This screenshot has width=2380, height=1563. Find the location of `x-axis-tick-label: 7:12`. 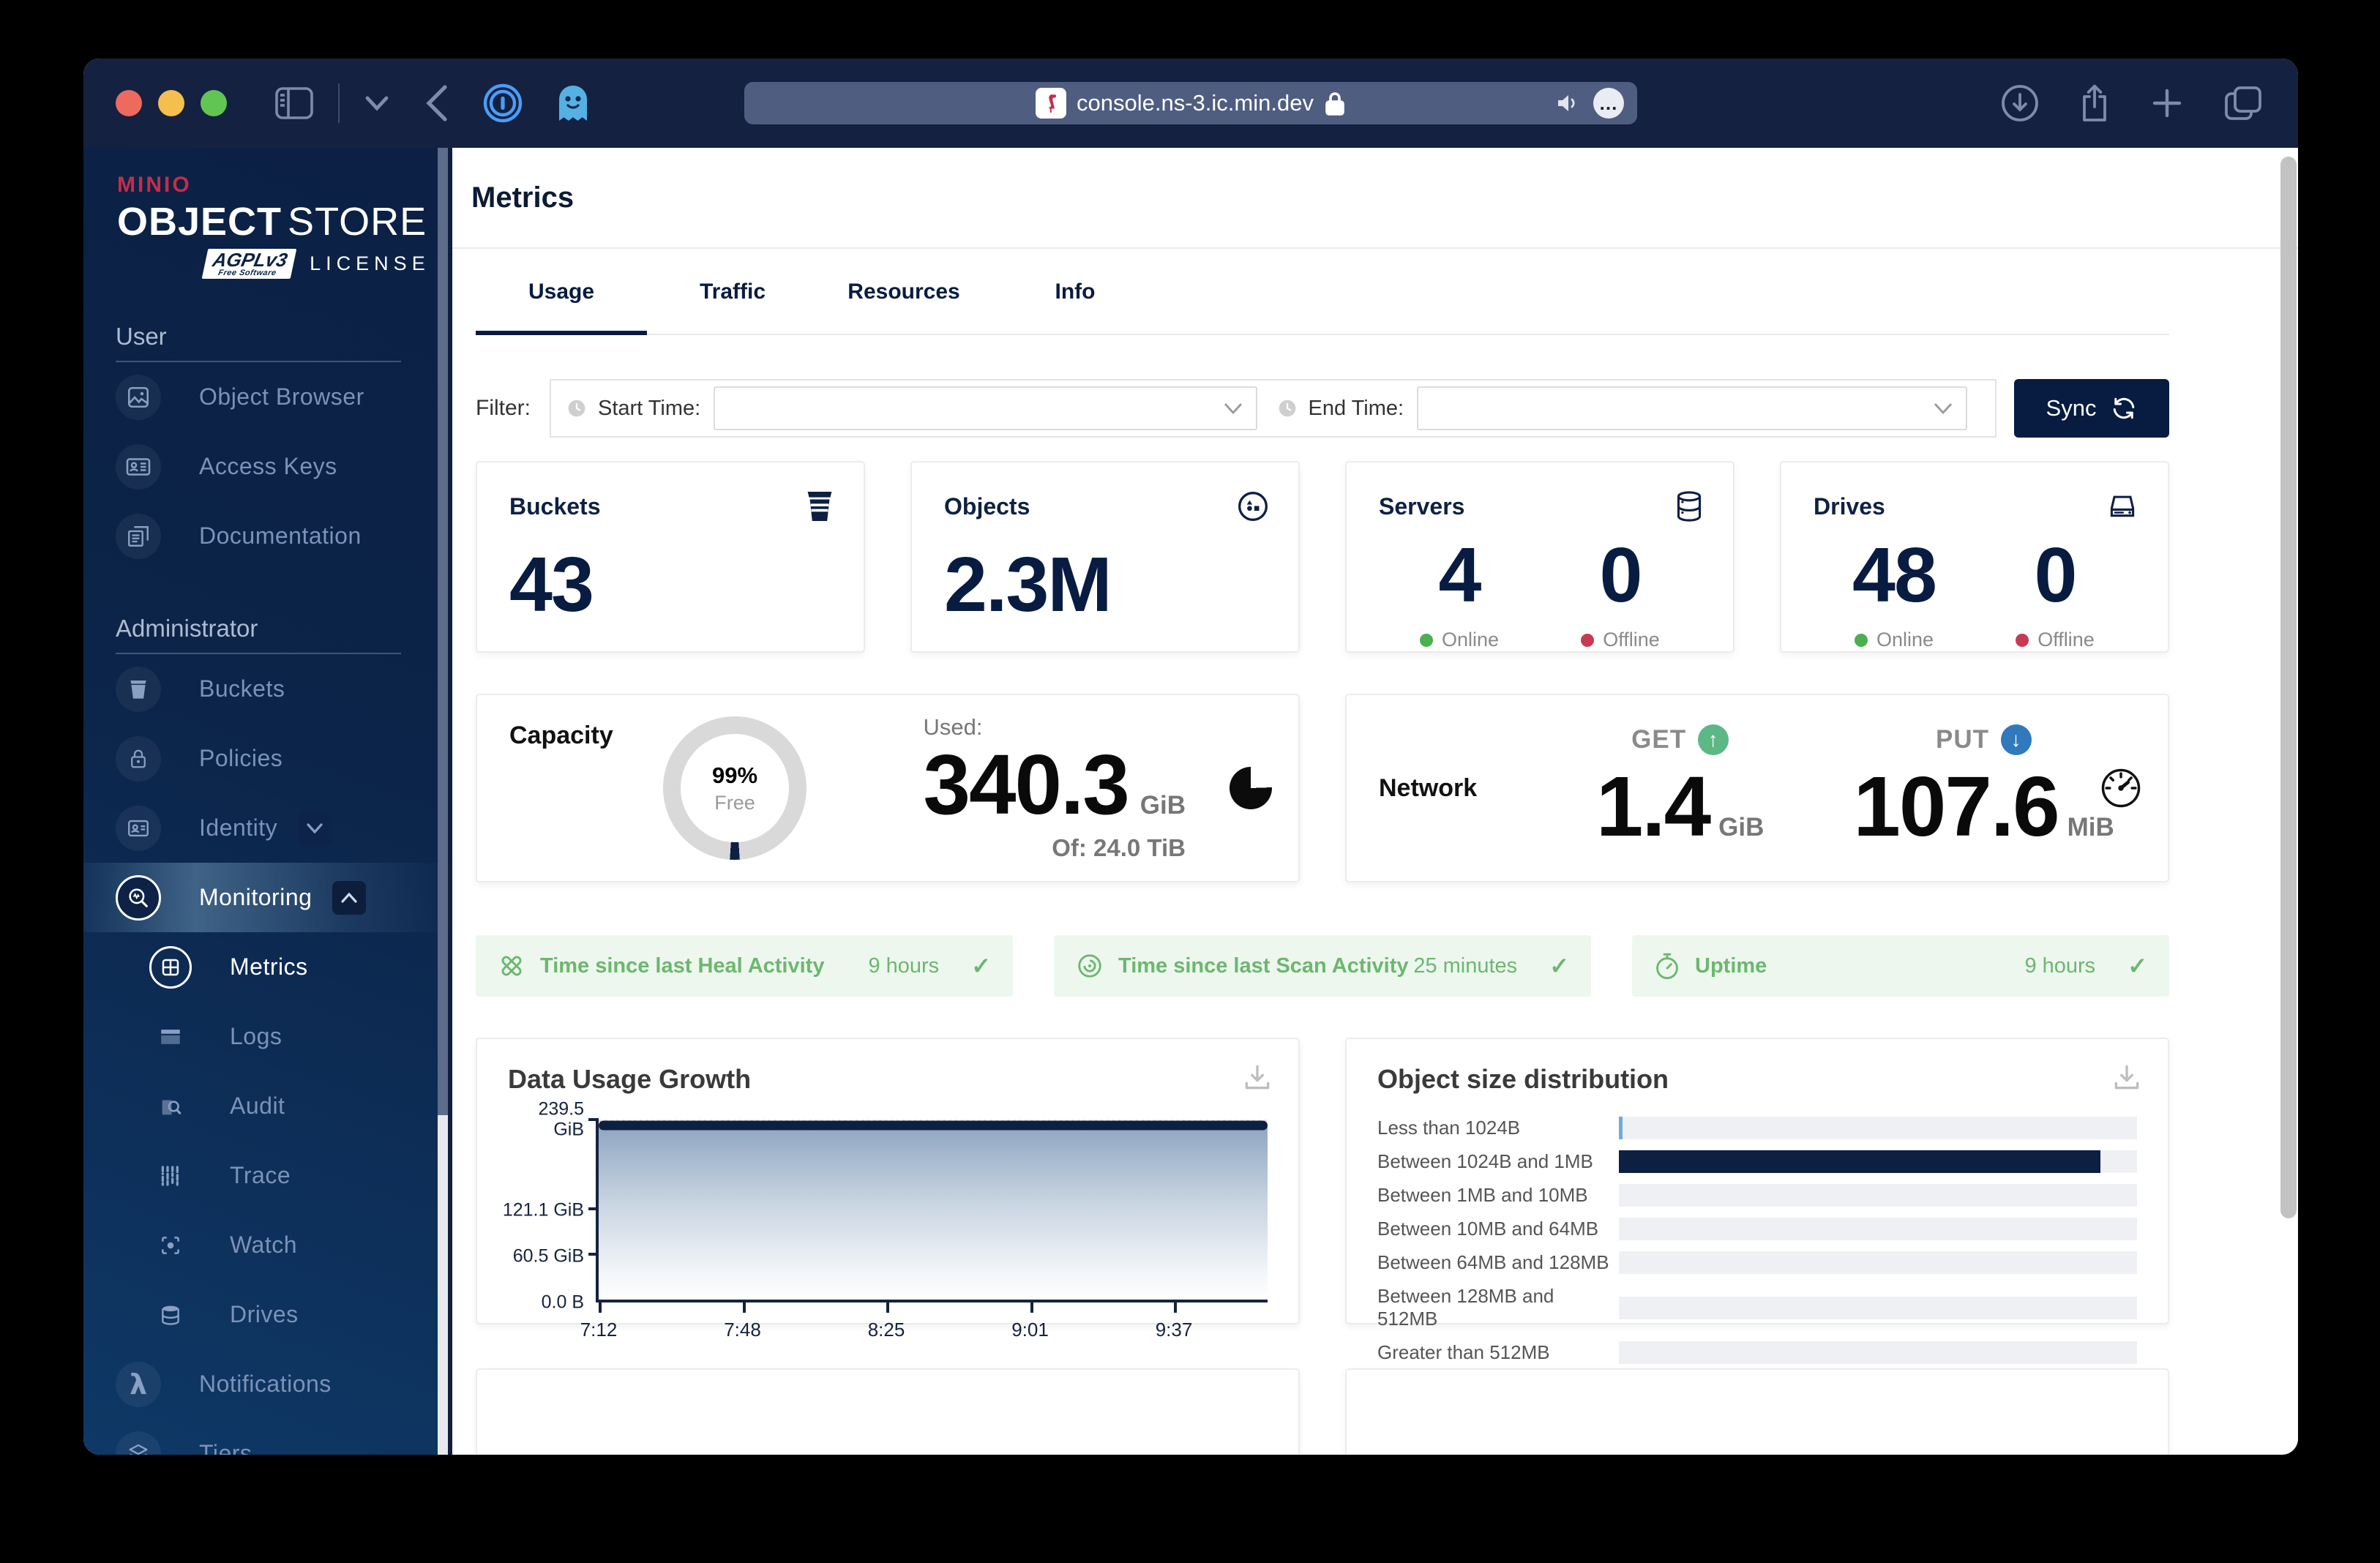

x-axis-tick-label: 7:12 is located at coordinates (599, 1330).